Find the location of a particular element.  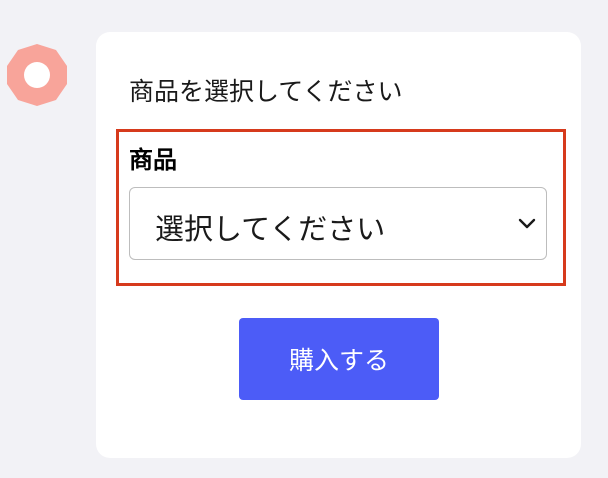

instruction-text: 商品を選択してください is located at coordinates (266, 91).